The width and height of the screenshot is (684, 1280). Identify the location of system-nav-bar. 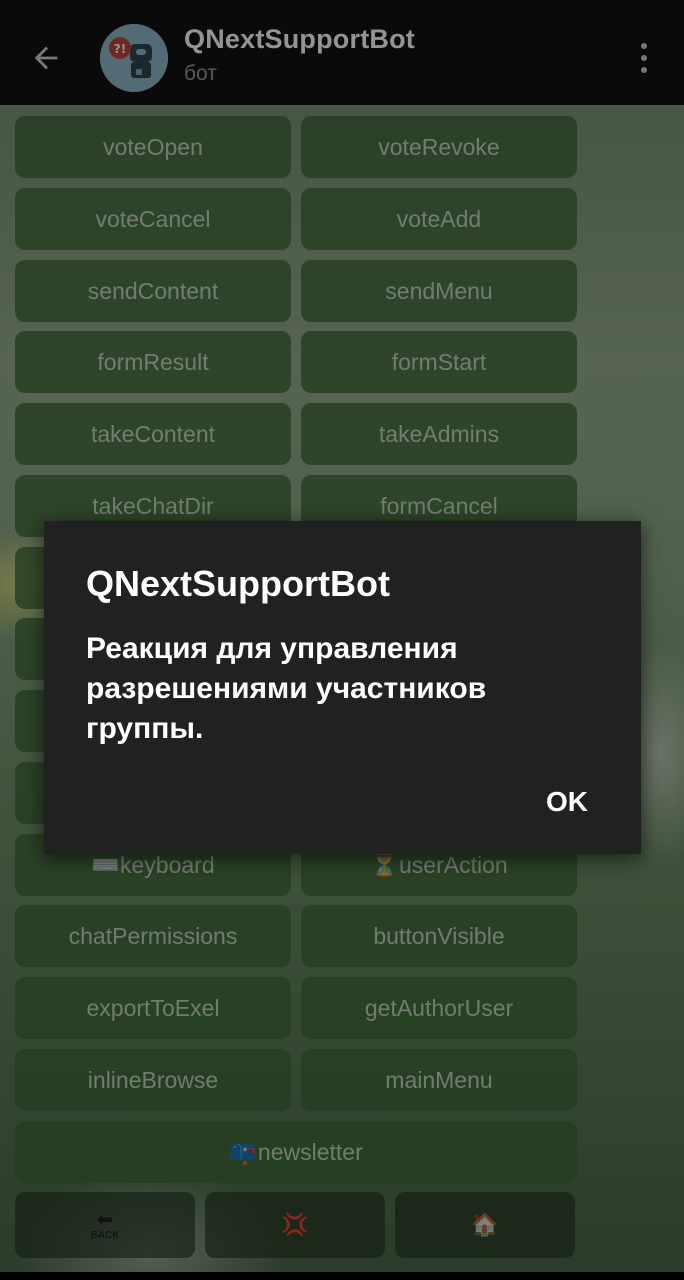
(342, 1276).